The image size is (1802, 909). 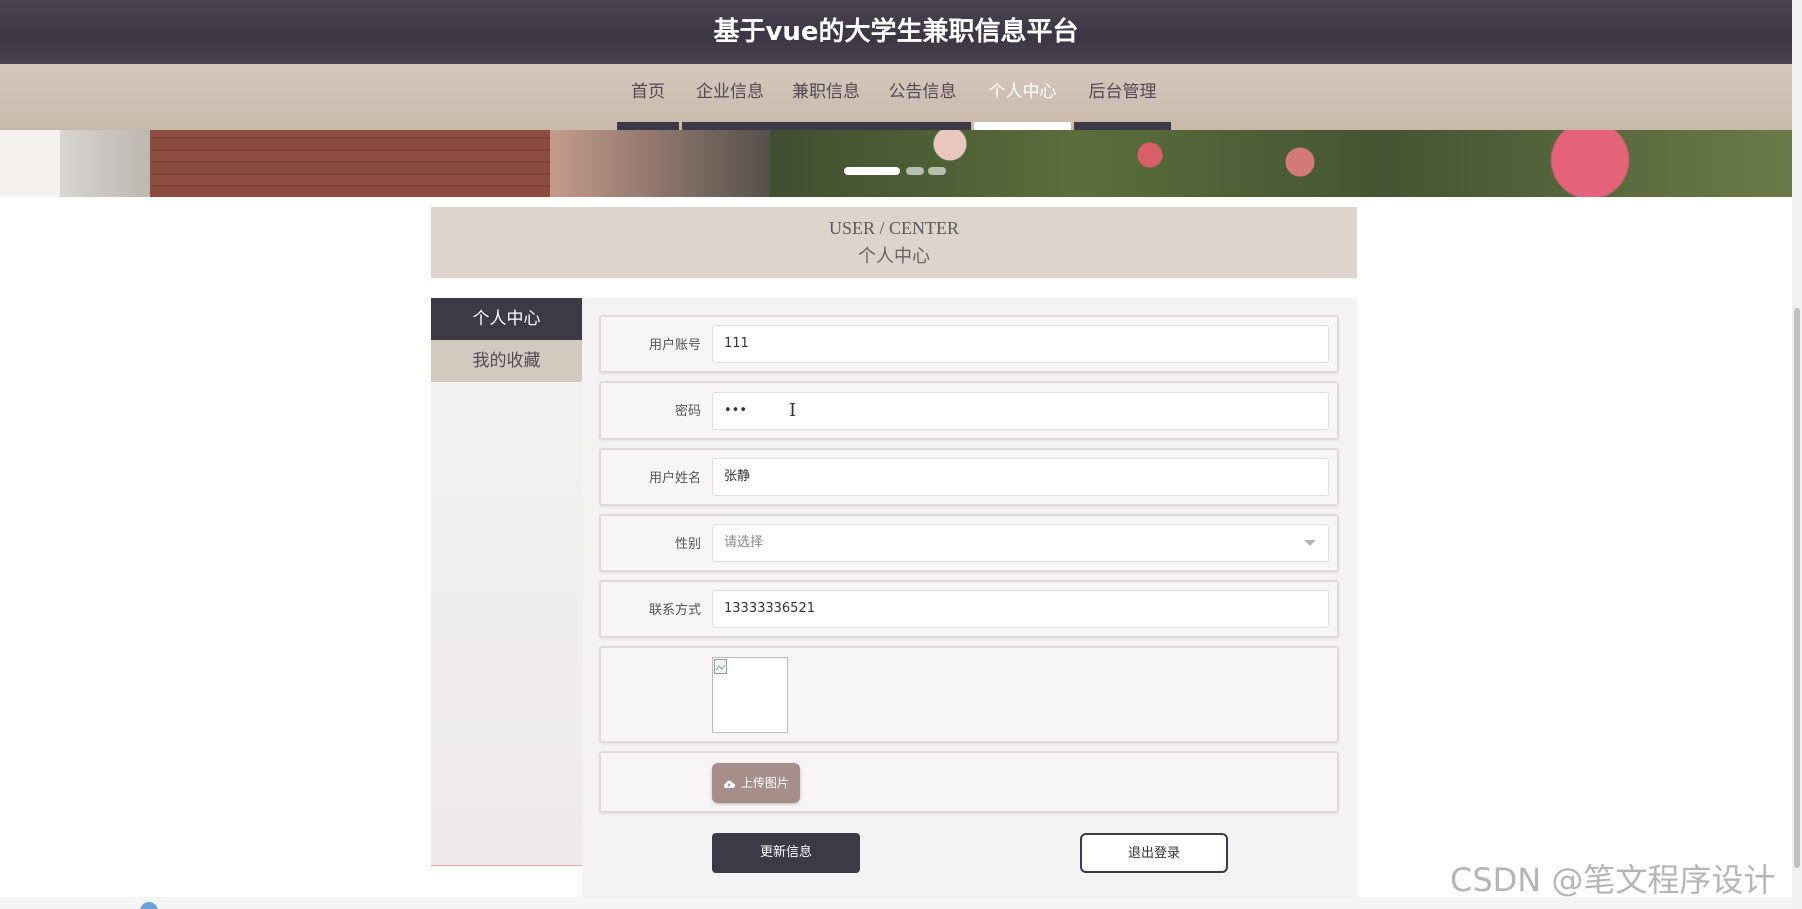 What do you see at coordinates (506, 361) in the screenshot?
I see `side-menu-item-favorites: 我的收藏` at bounding box center [506, 361].